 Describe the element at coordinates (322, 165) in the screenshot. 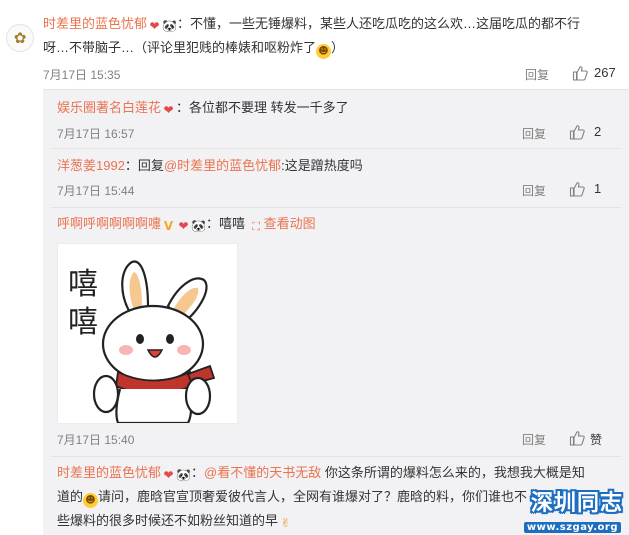

I see `reply-body: :这是蹭热度吗` at that location.